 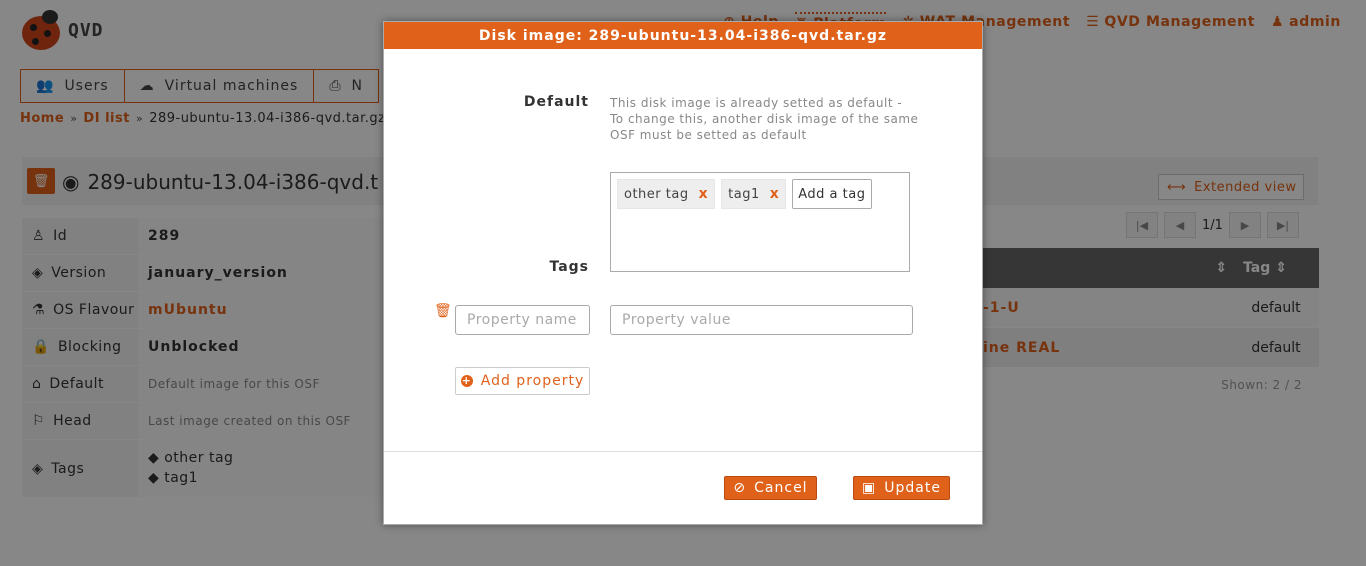 What do you see at coordinates (556, 102) in the screenshot?
I see `default-label: Default` at bounding box center [556, 102].